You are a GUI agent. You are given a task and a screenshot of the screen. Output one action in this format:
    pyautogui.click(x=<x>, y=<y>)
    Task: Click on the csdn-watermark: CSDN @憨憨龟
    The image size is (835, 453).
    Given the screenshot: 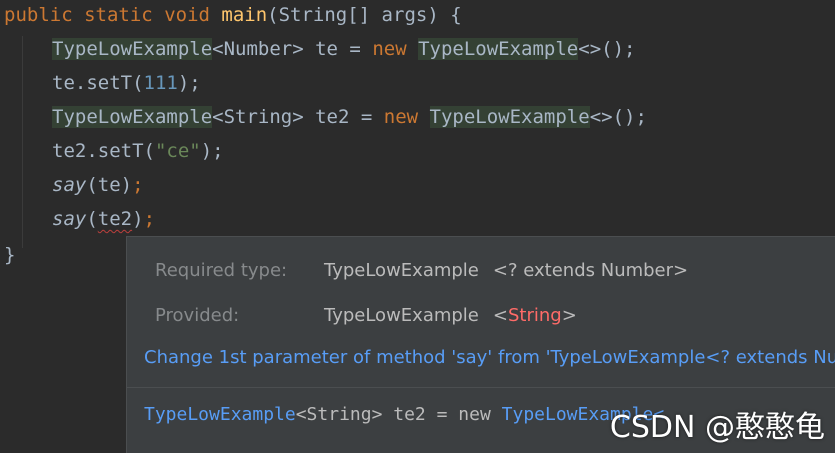 What is the action you would take?
    pyautogui.click(x=717, y=427)
    